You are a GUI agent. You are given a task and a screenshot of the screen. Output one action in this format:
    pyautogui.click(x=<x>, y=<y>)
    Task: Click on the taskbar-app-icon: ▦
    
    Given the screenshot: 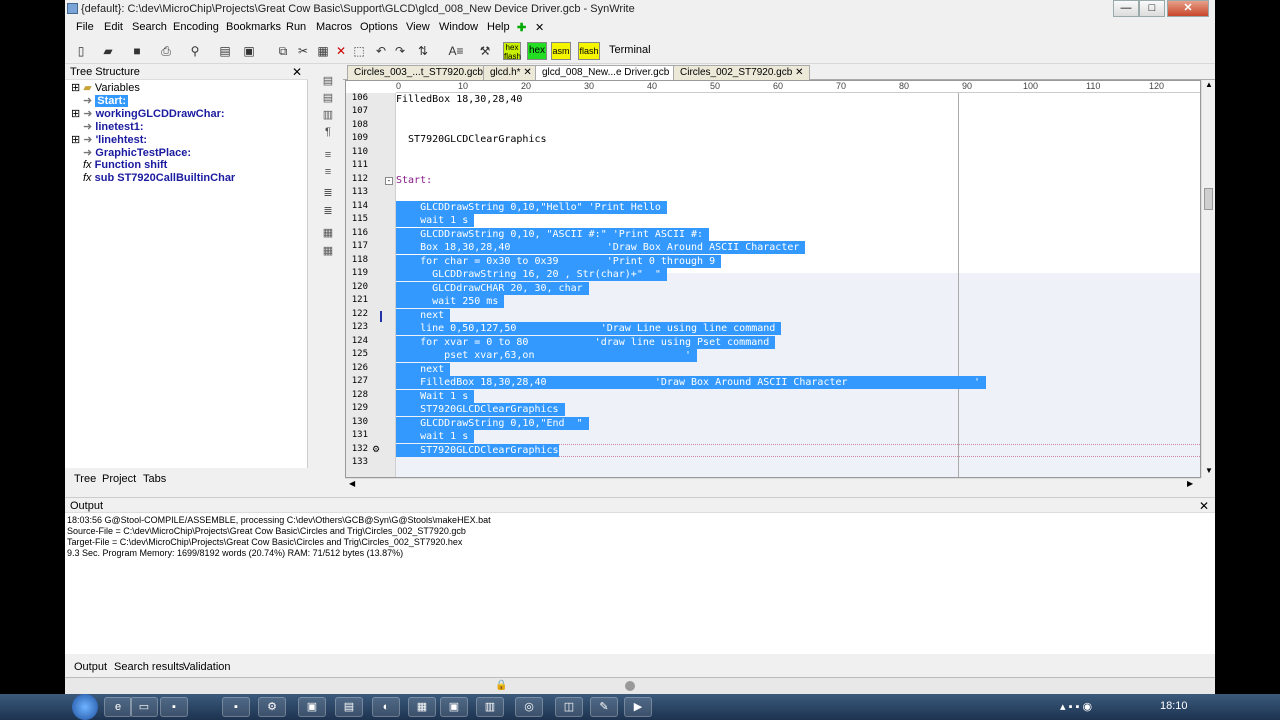 What is the action you would take?
    pyautogui.click(x=422, y=707)
    